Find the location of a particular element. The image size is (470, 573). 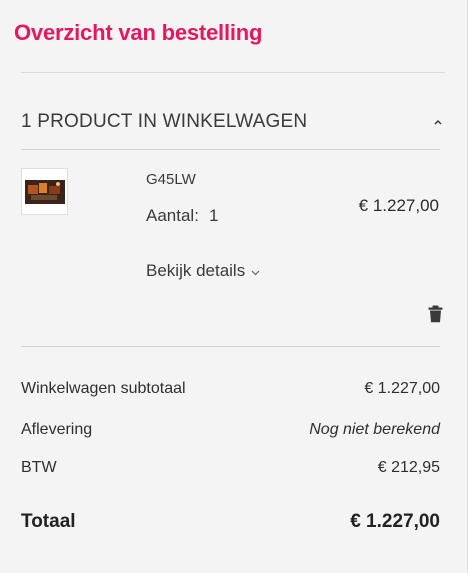

product-image-icon is located at coordinates (44, 191).